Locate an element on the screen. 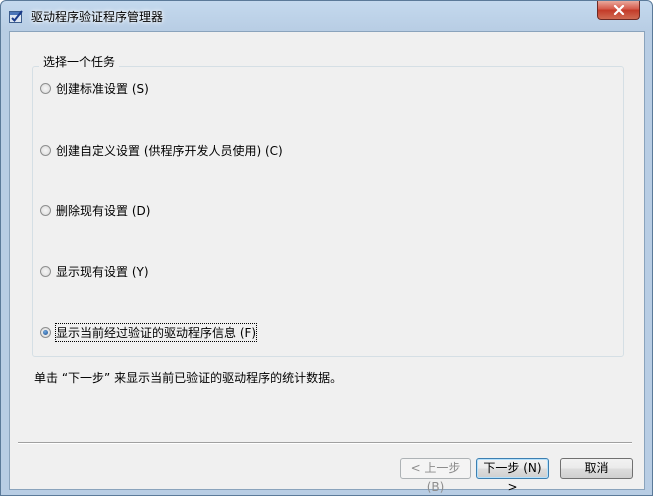 This screenshot has width=655, height=498. radio-button-selected is located at coordinates (45, 332).